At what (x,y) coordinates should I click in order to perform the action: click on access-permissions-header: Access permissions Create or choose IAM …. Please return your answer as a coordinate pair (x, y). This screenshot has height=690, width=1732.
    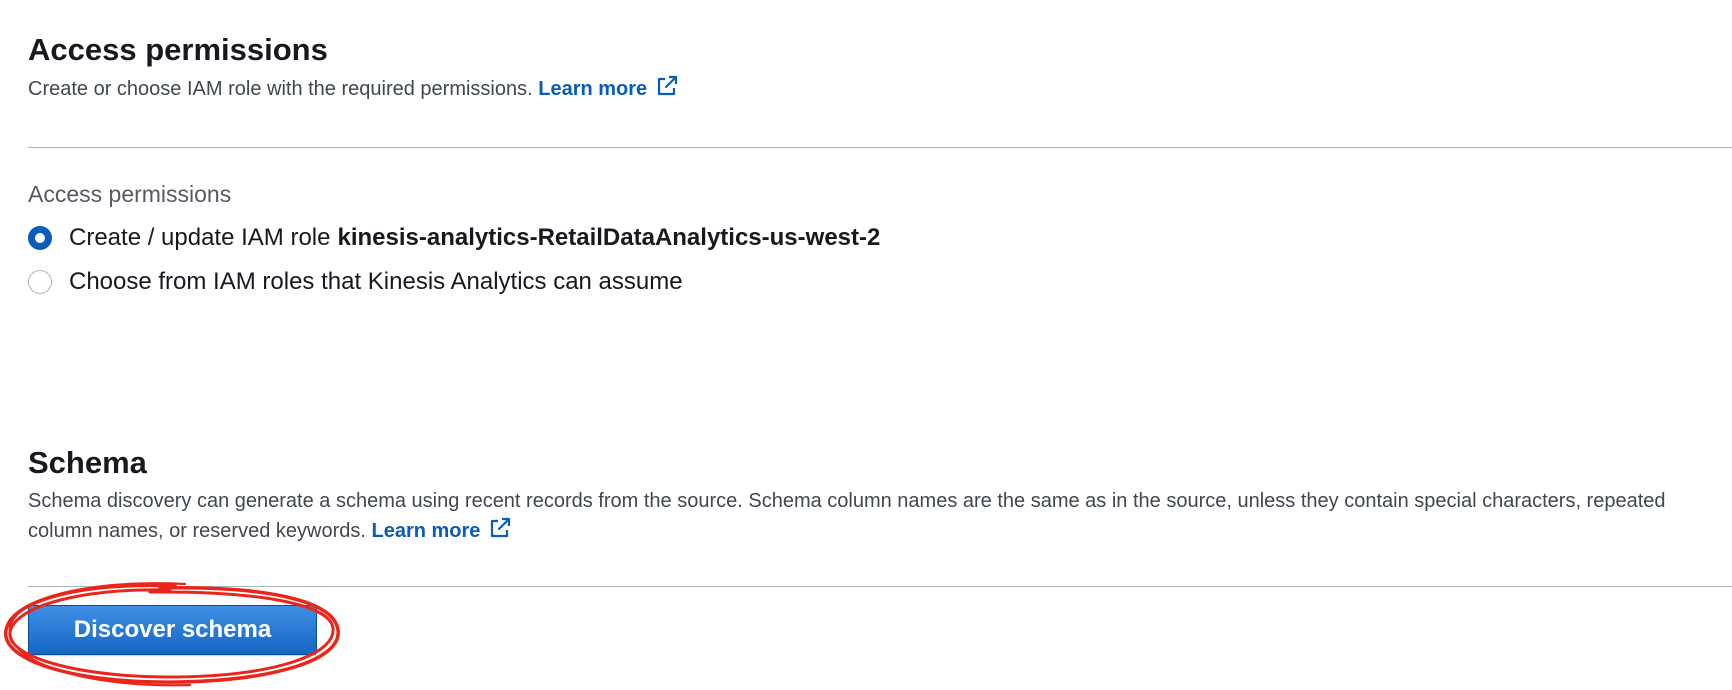
    Looking at the image, I should click on (353, 69).